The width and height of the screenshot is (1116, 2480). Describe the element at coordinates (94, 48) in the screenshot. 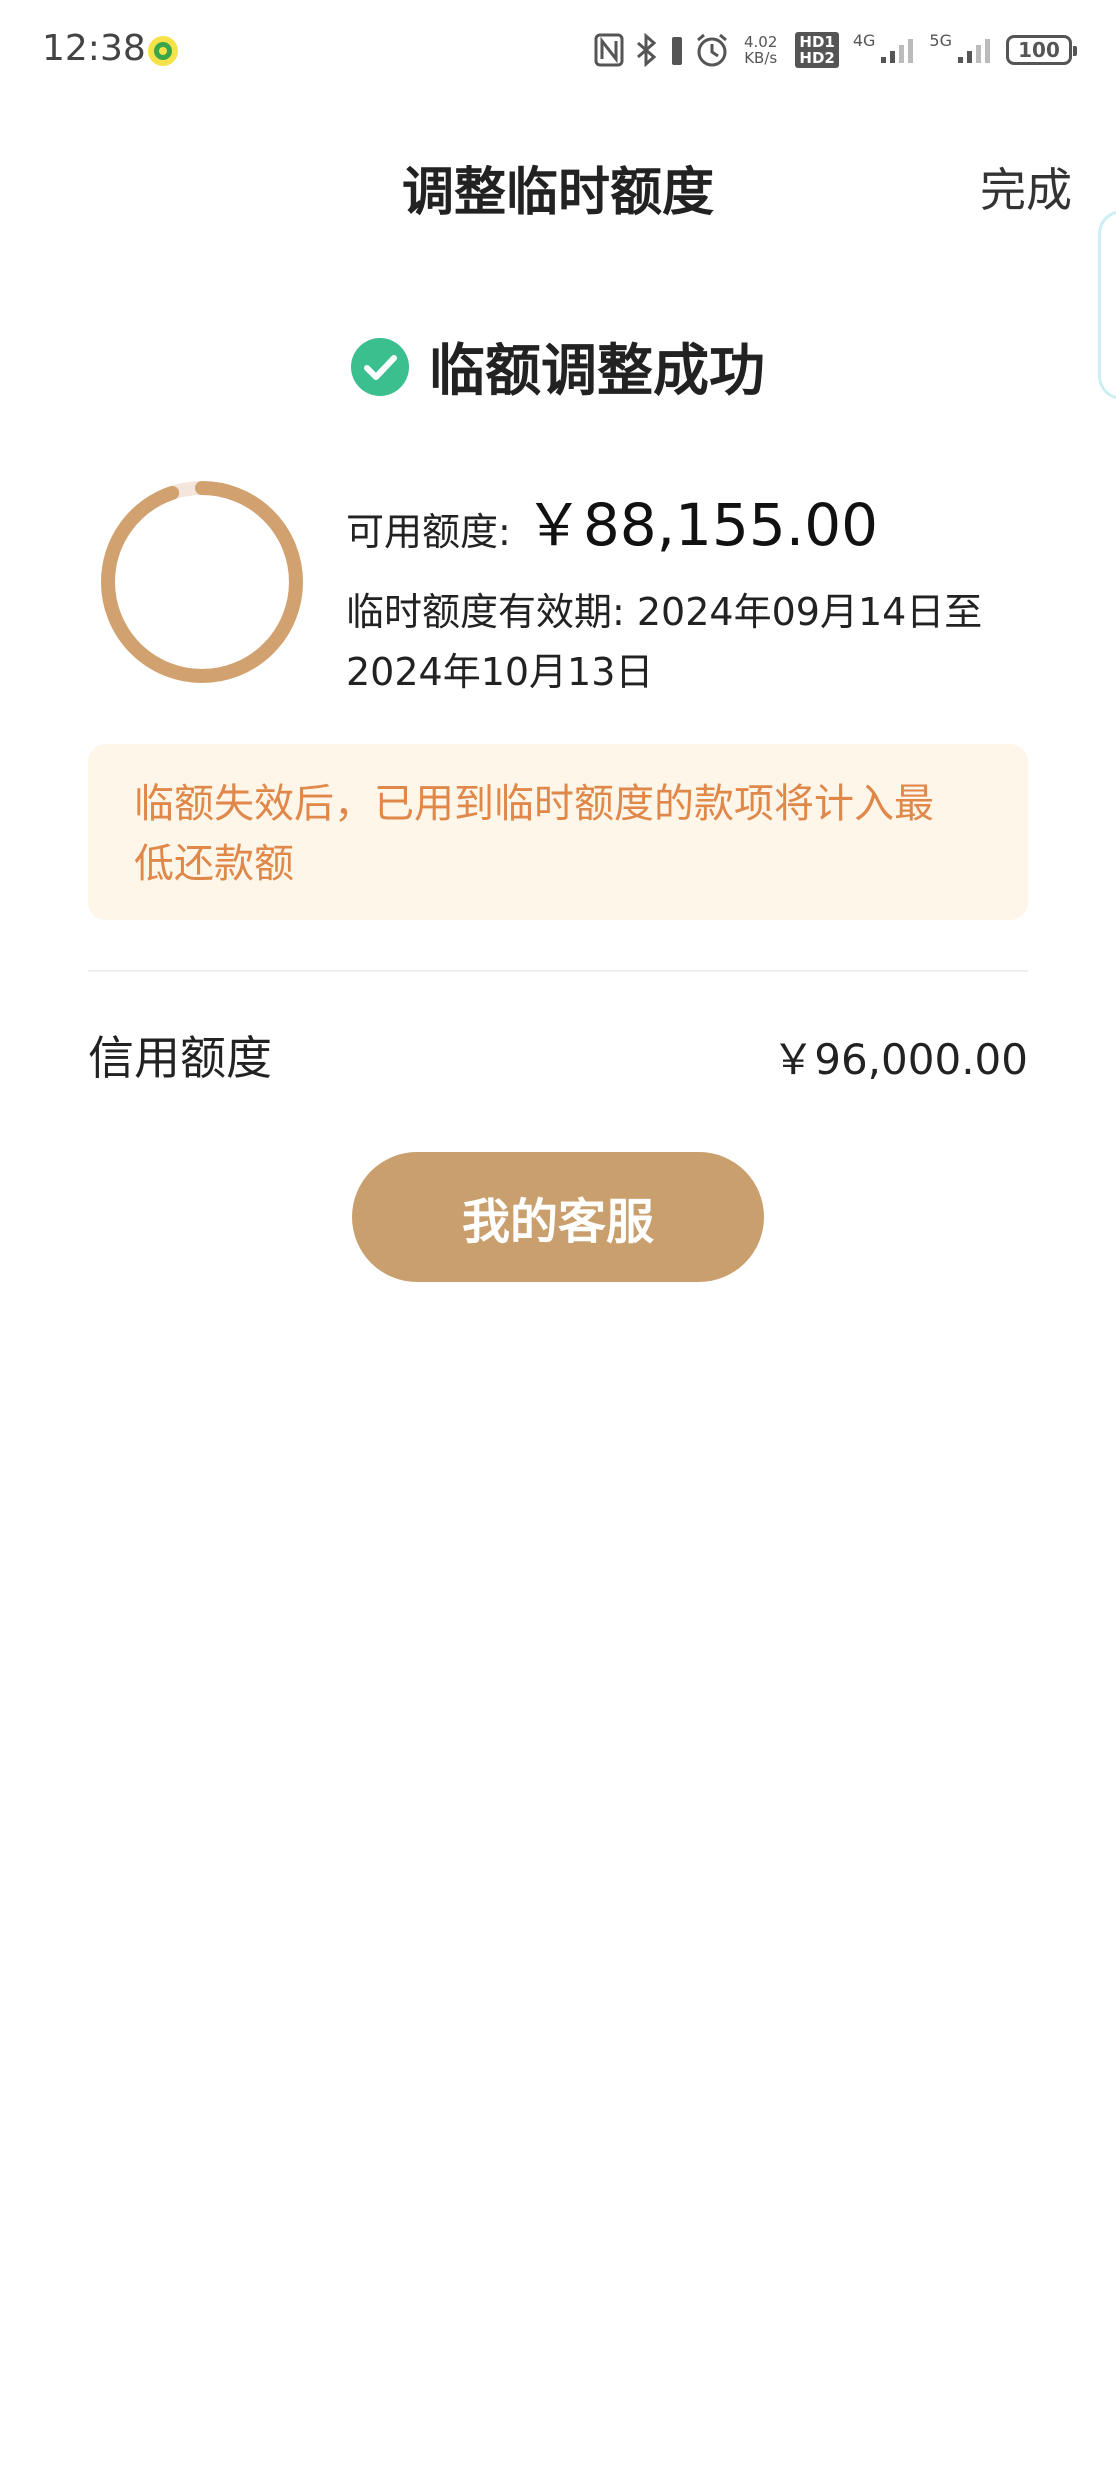

I see `status-time: 12:38` at that location.